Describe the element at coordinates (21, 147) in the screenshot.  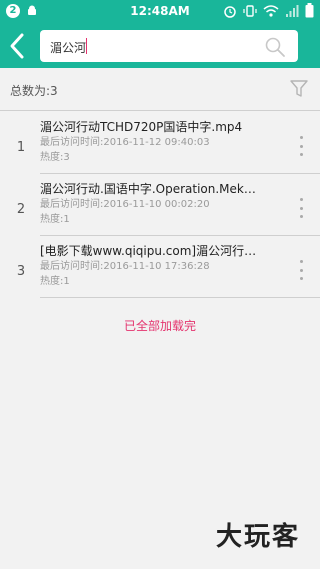
I see `item-index: 1` at that location.